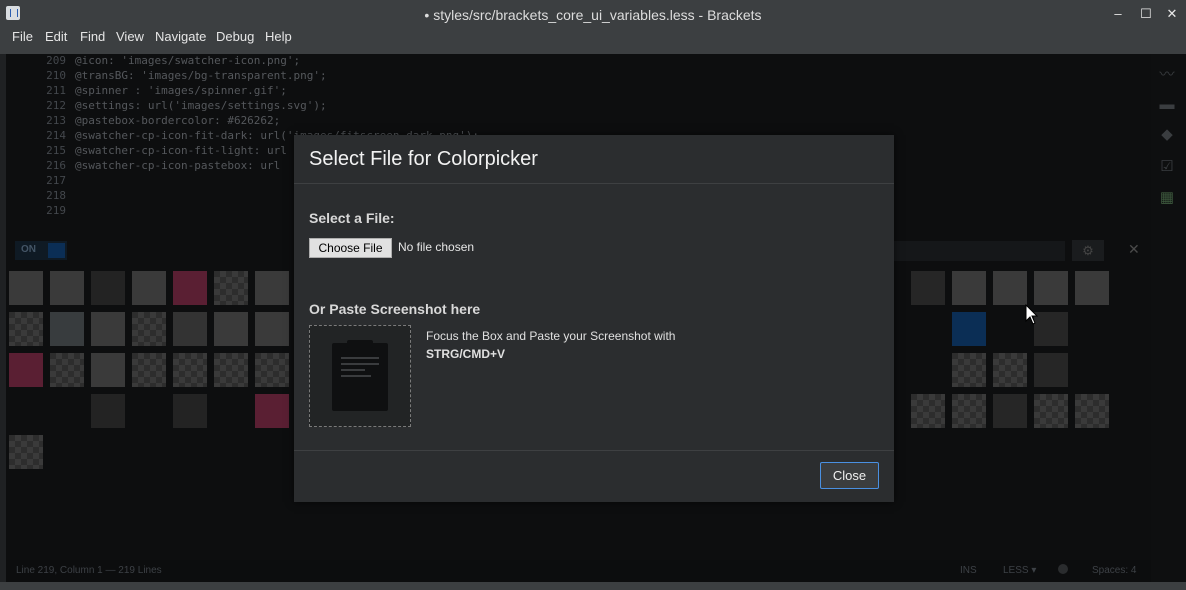  Describe the element at coordinates (92, 36) in the screenshot. I see `menu-find: Find` at that location.